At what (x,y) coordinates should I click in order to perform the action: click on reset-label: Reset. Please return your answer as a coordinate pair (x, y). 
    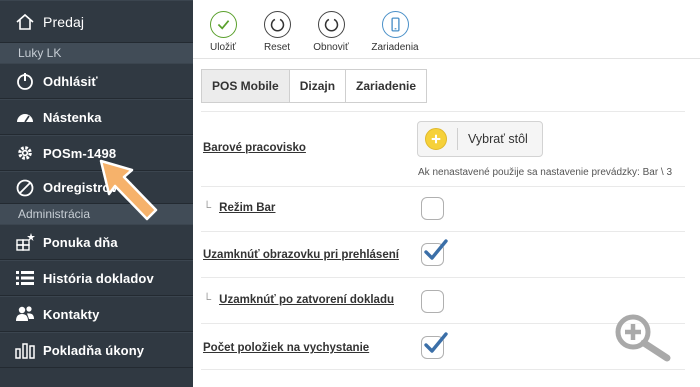
    Looking at the image, I should click on (277, 47).